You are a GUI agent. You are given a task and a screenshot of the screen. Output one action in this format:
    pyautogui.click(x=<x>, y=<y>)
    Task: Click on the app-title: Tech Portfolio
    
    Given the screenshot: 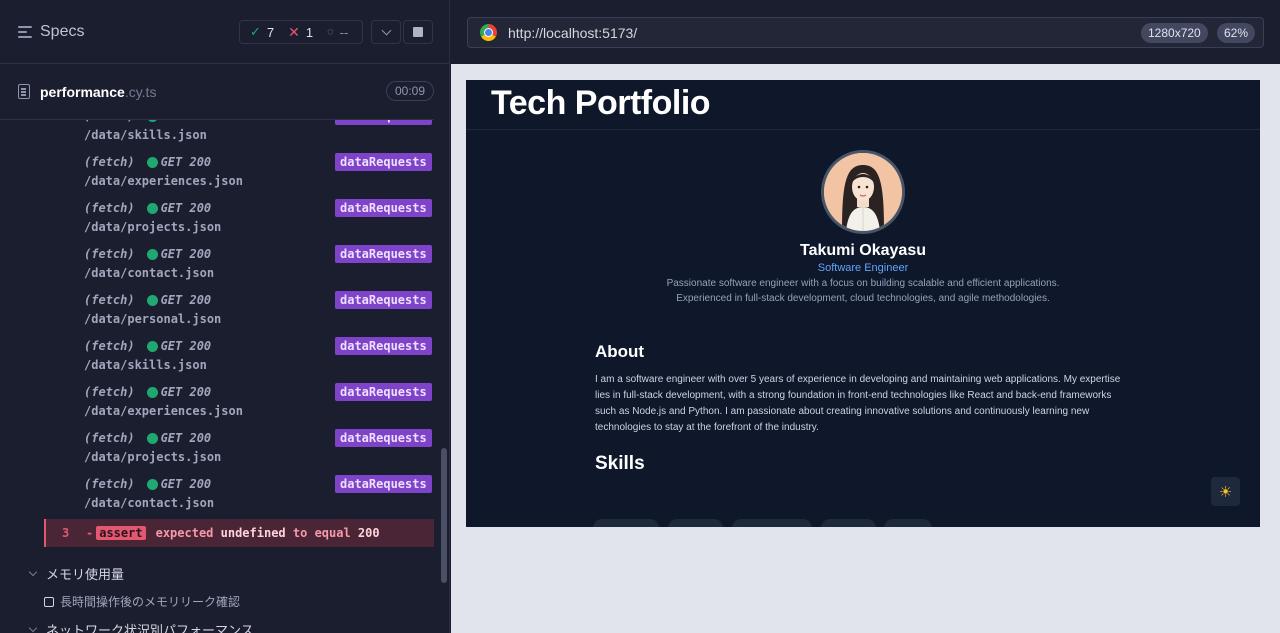 What is the action you would take?
    pyautogui.click(x=601, y=103)
    